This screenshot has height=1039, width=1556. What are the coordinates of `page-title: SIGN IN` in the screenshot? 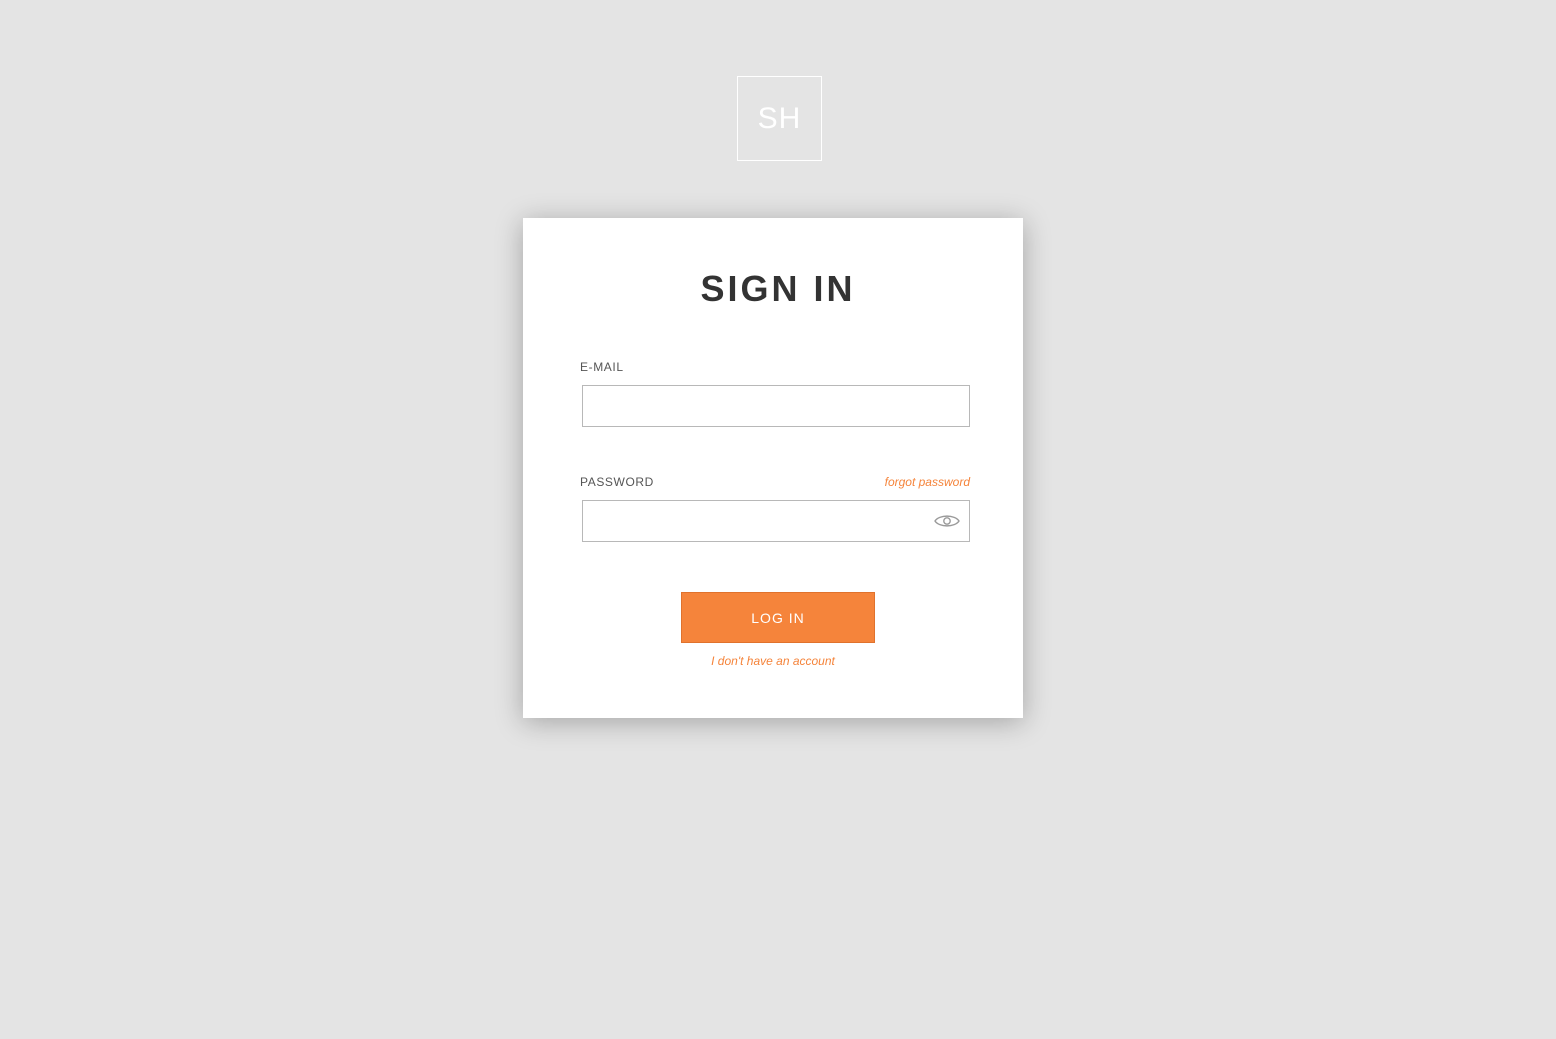 It's located at (778, 288).